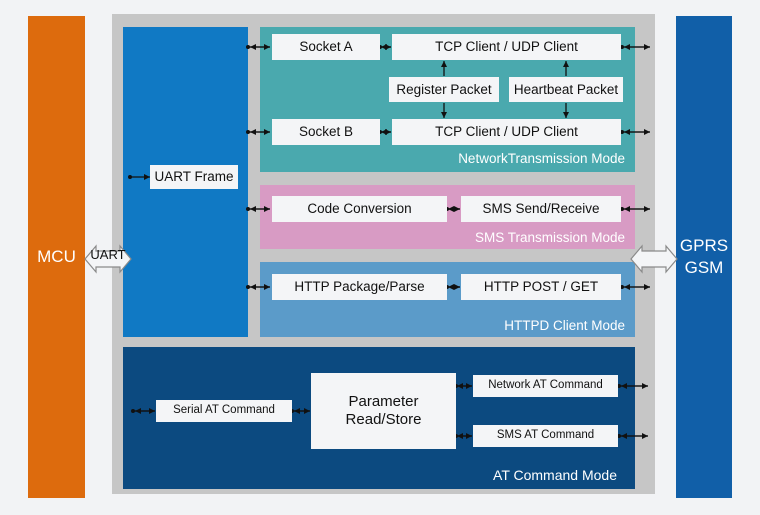 The width and height of the screenshot is (760, 515). Describe the element at coordinates (566, 89) in the screenshot. I see `node-heartbeat-packet: Heartbeat Packet` at that location.